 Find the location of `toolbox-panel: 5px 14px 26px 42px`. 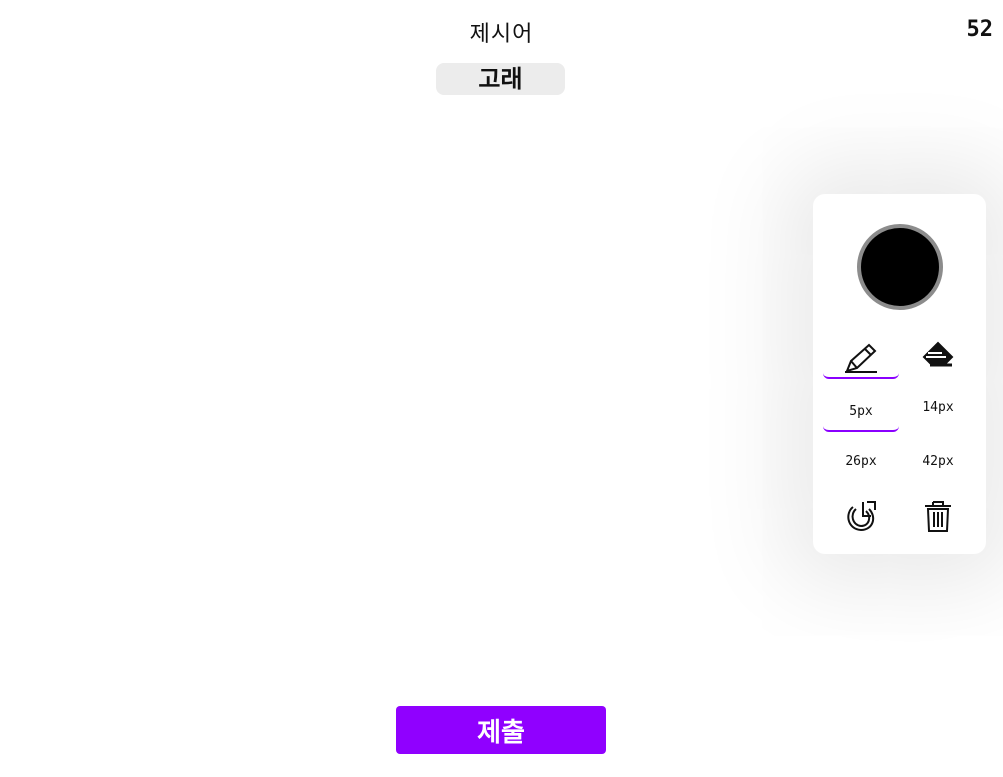

toolbox-panel: 5px 14px 26px 42px is located at coordinates (899, 374).